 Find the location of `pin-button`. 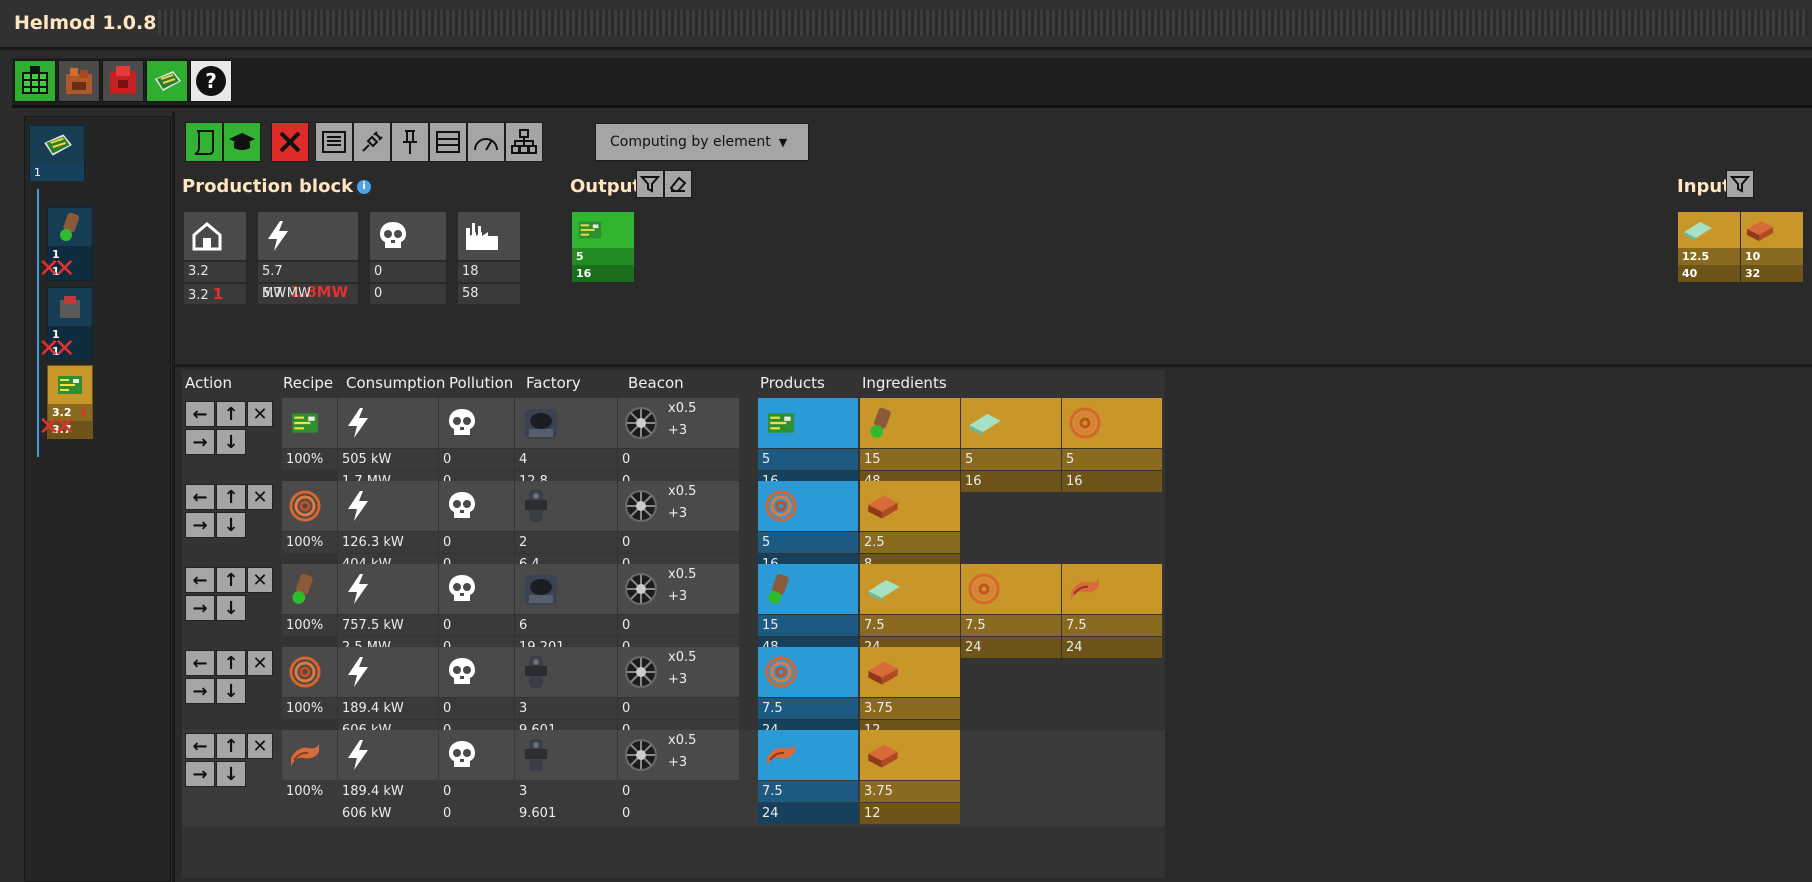

pin-button is located at coordinates (410, 142).